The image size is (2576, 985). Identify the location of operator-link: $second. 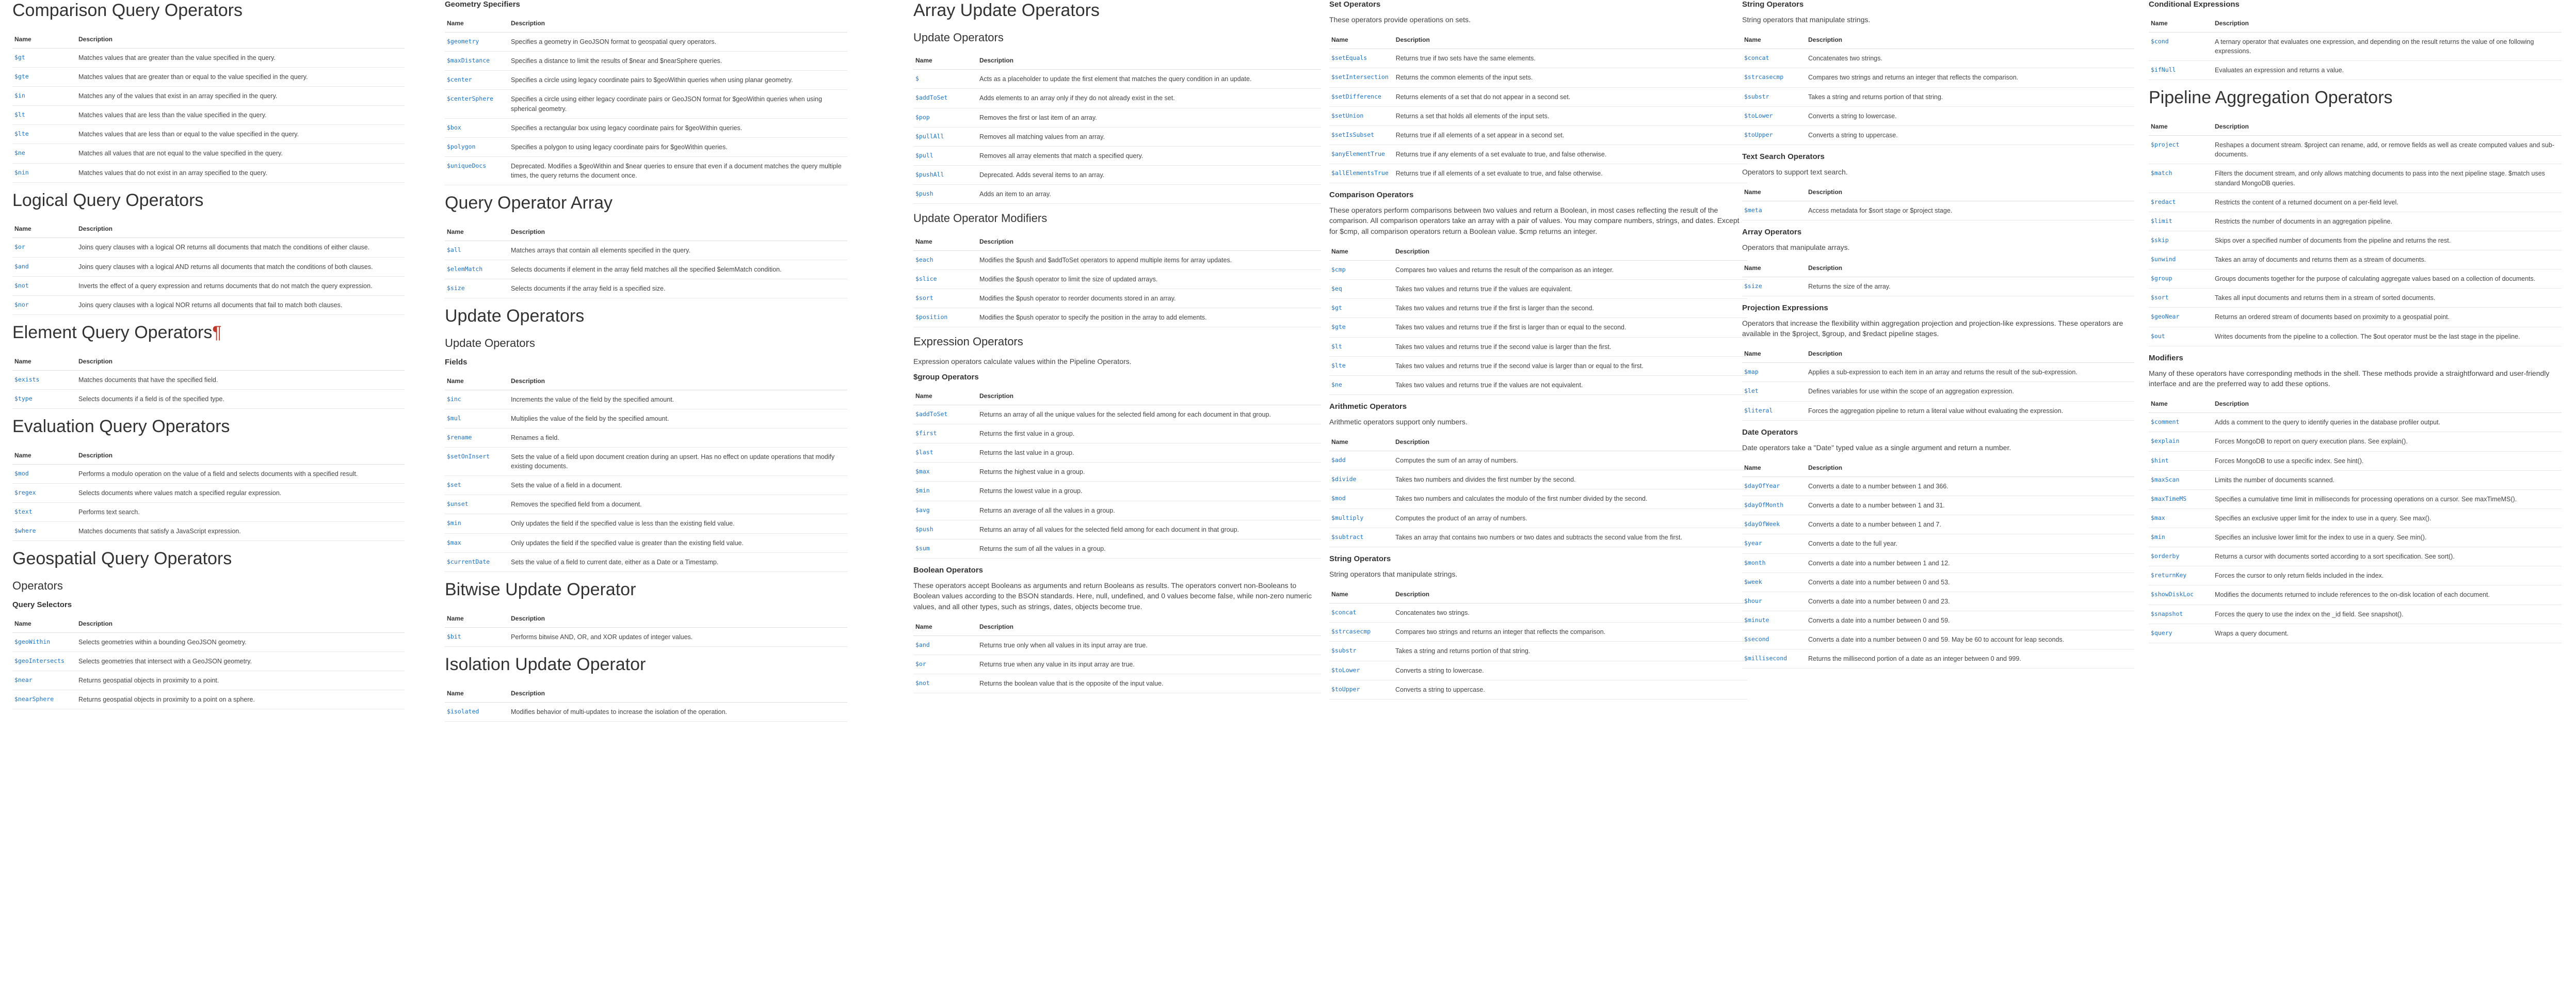
(1774, 640).